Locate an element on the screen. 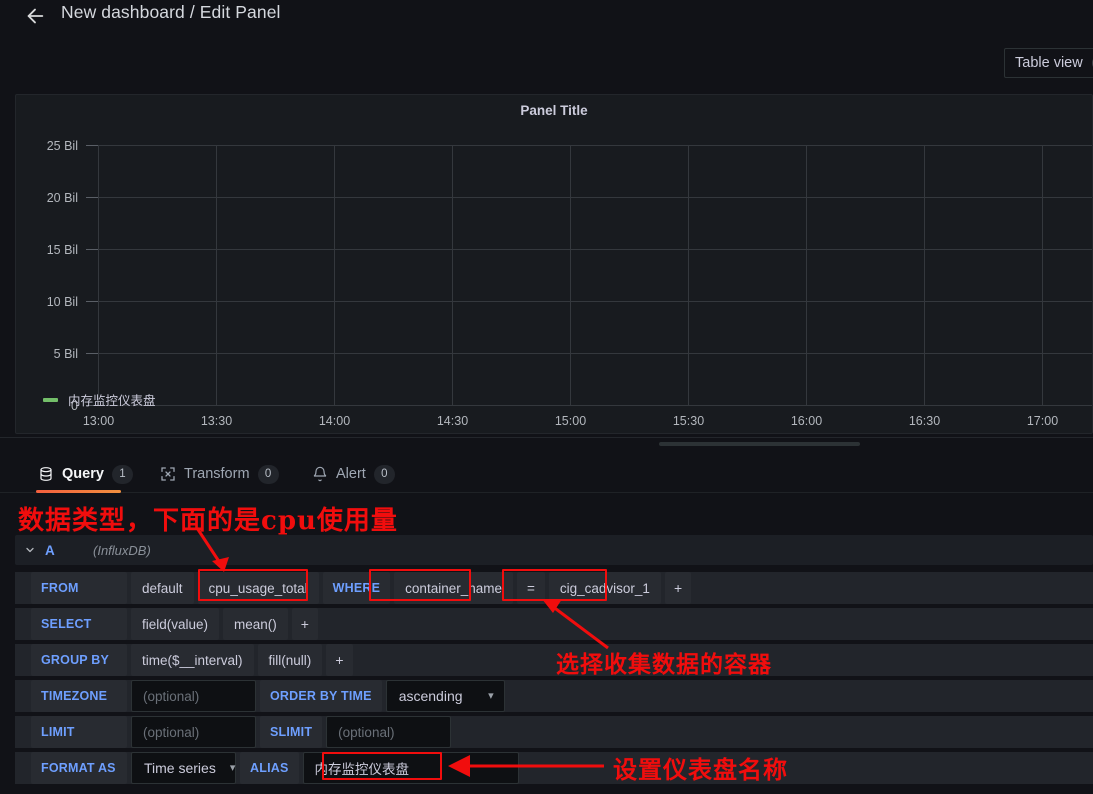  x-axis-tick-label: 16:00 is located at coordinates (806, 421).